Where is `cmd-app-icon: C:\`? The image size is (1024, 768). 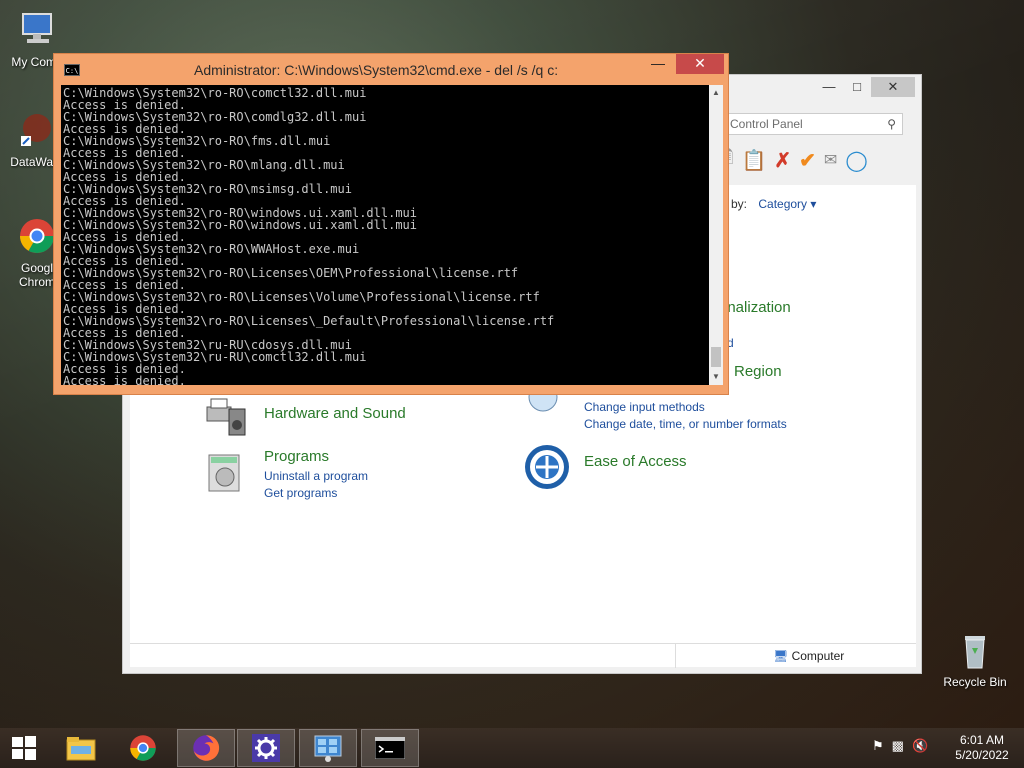
cmd-app-icon: C:\ is located at coordinates (72, 70).